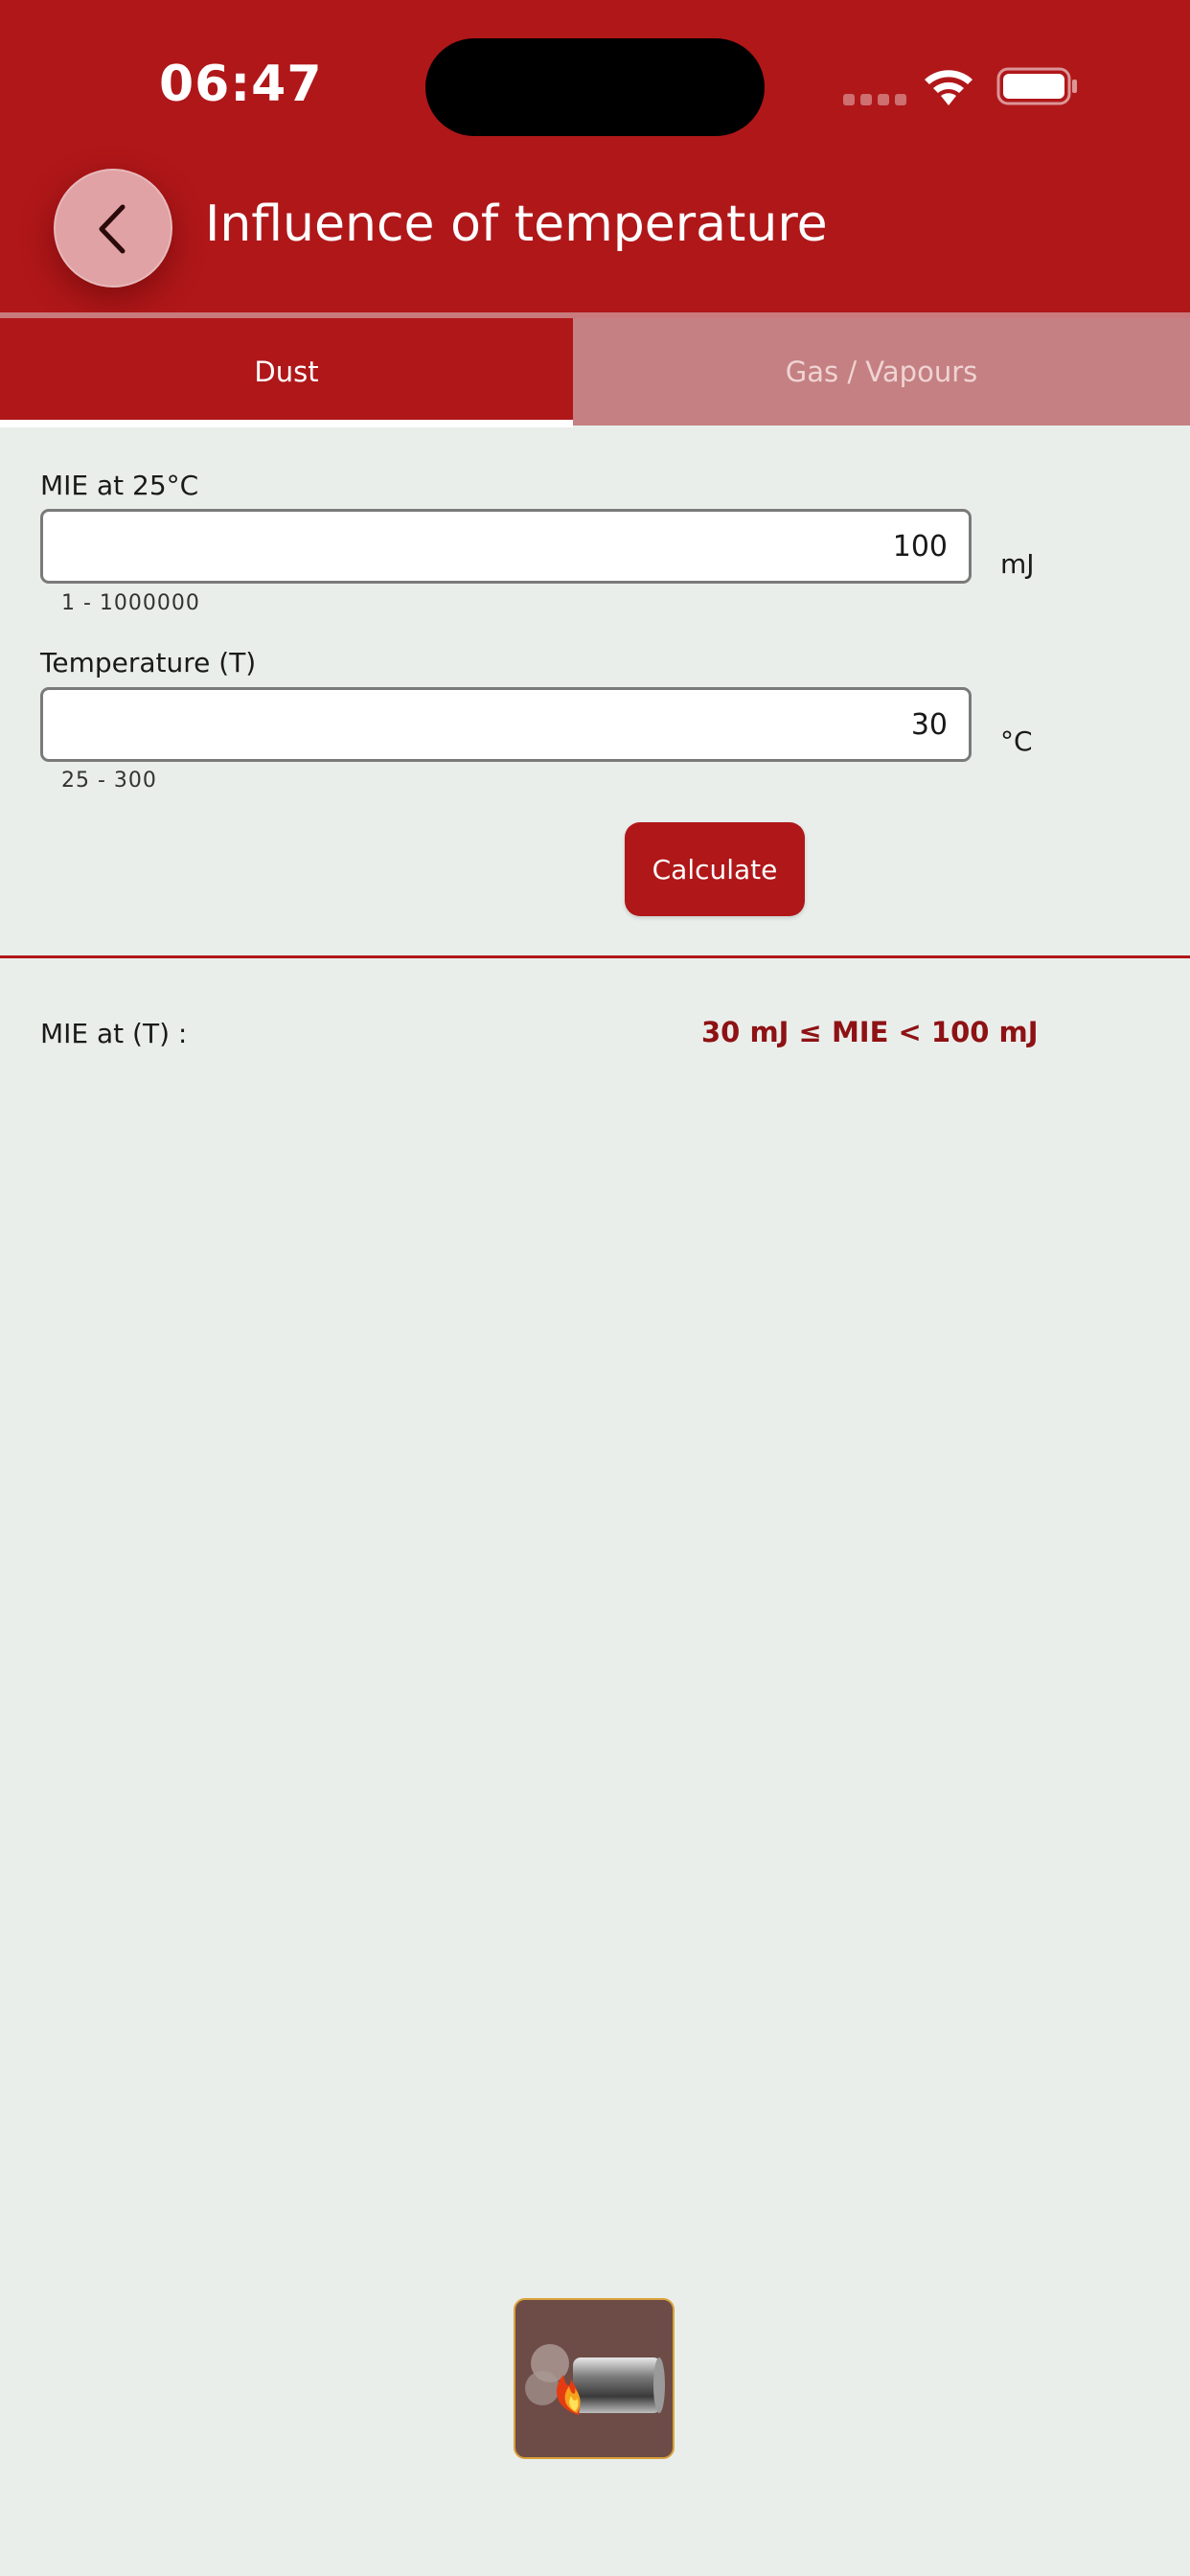 Image resolution: width=1190 pixels, height=2576 pixels. I want to click on tab-dust: Dust, so click(287, 372).